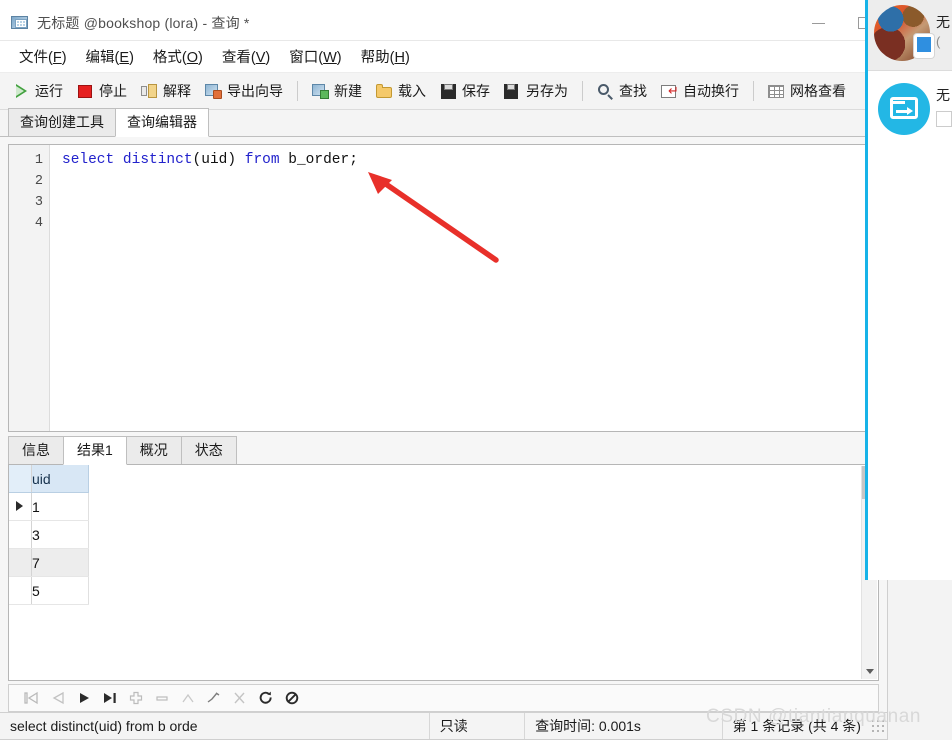  I want to click on table-row: 5, so click(49, 590).